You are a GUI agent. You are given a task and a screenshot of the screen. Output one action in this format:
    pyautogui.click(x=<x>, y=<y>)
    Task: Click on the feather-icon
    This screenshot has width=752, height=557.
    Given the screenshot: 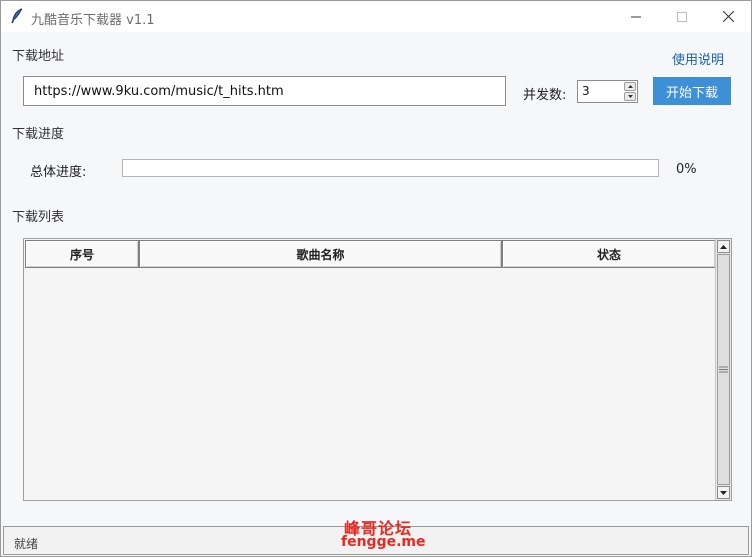 What is the action you would take?
    pyautogui.click(x=17, y=16)
    